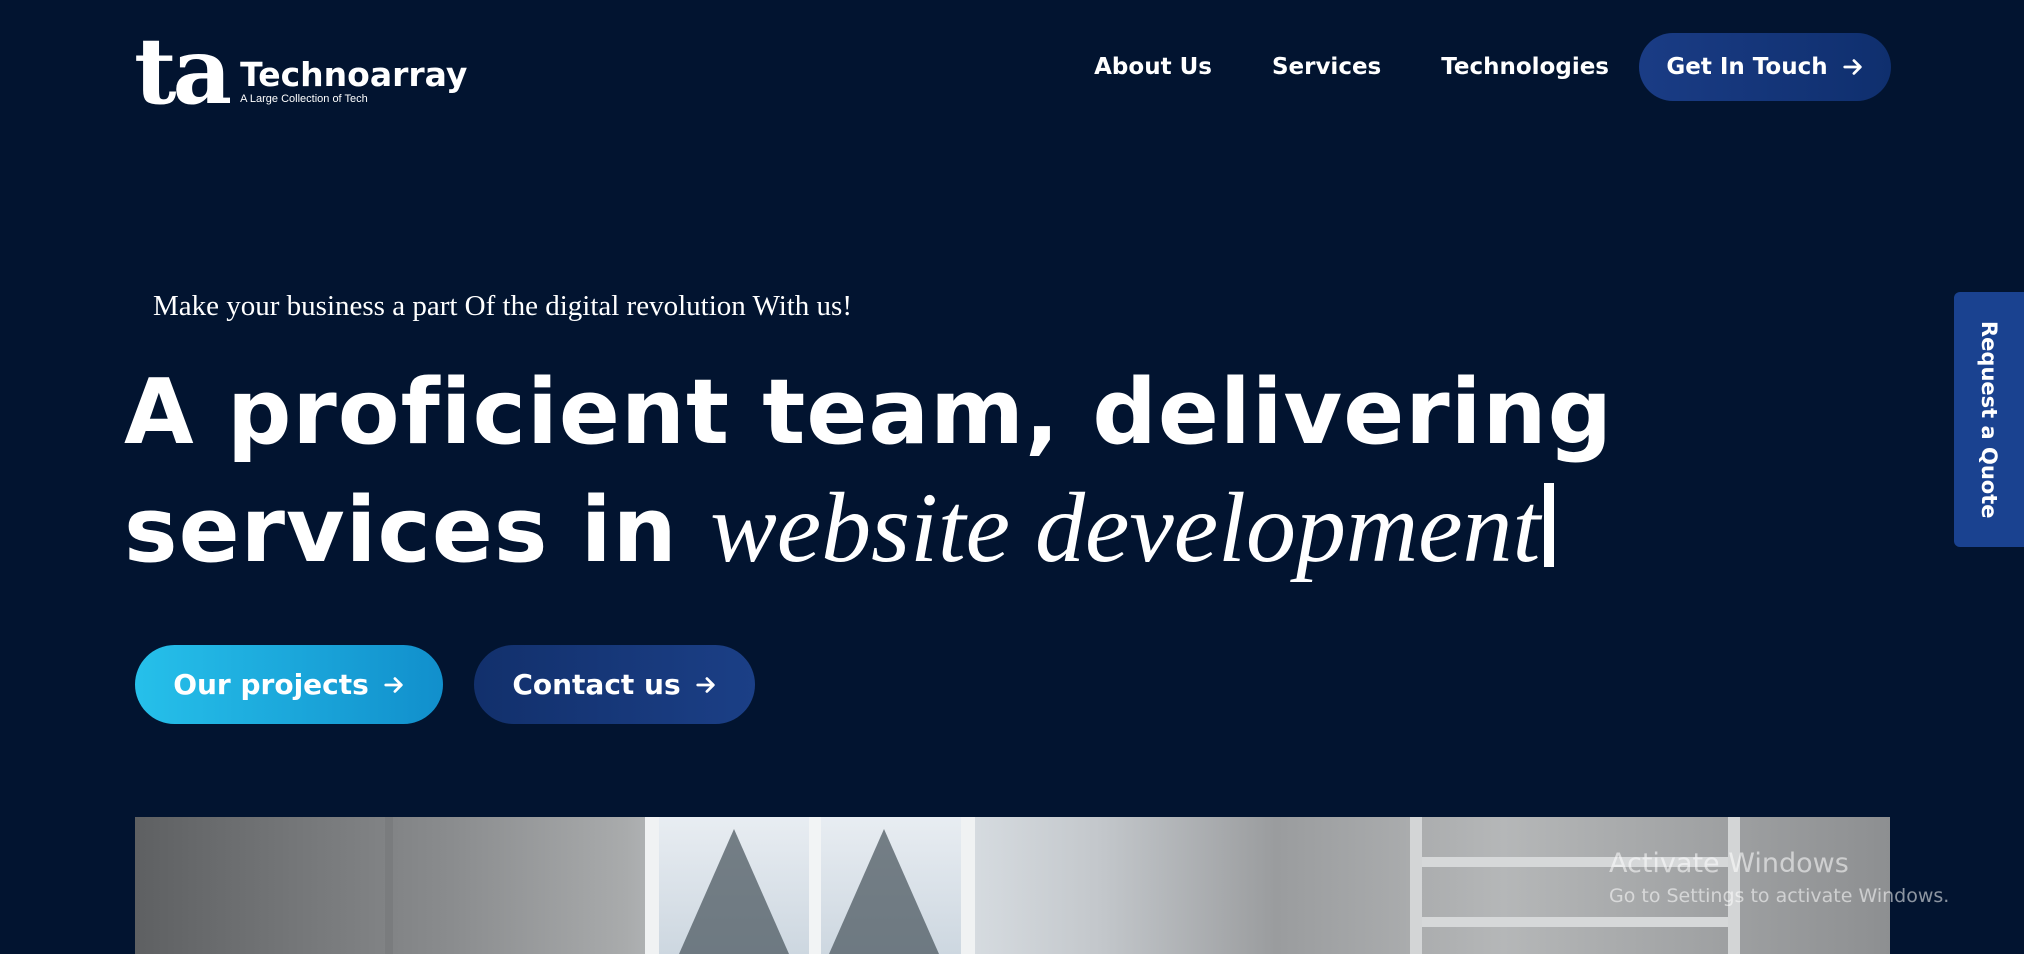 The height and width of the screenshot is (954, 2024). I want to click on nav-about-us: About Us, so click(1153, 67).